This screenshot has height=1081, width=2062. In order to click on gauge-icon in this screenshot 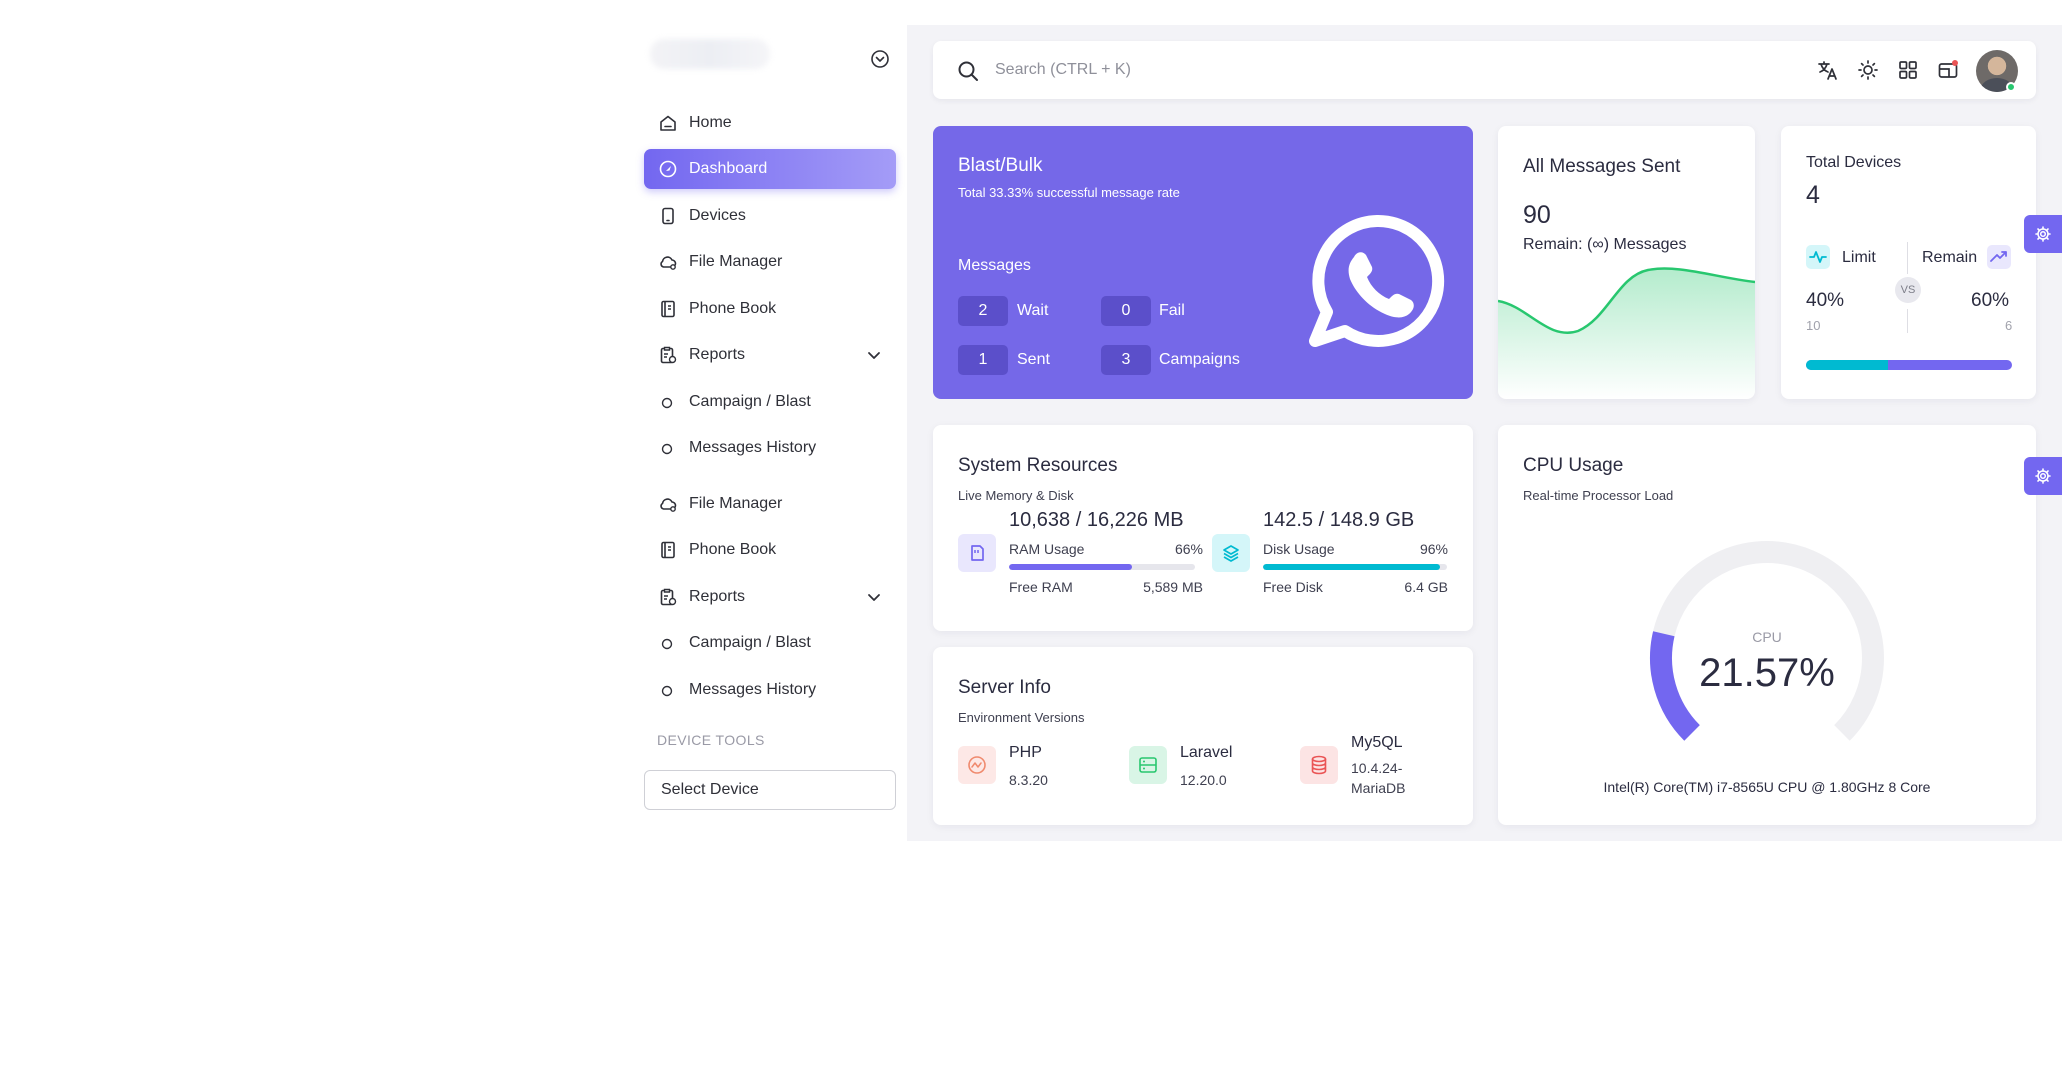, I will do `click(668, 169)`.